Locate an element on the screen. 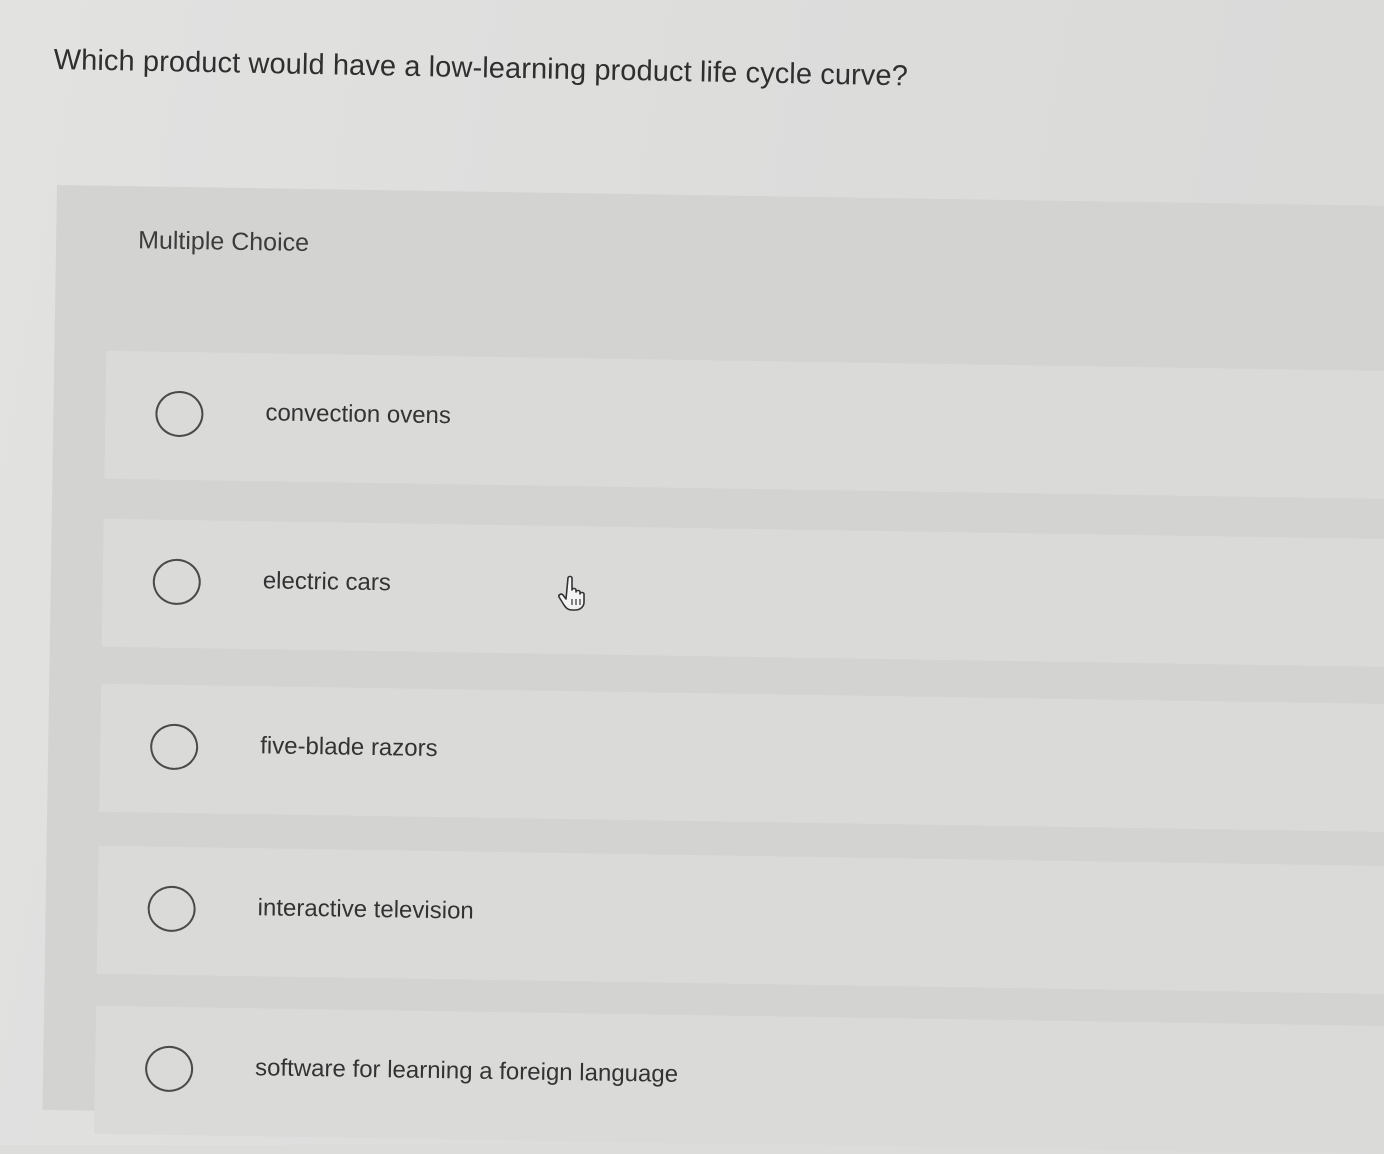 The image size is (1384, 1154). choice-label: electric cars is located at coordinates (327, 582).